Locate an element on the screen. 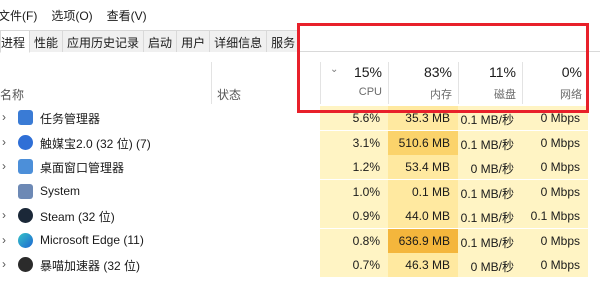 Image resolution: width=600 pixels, height=296 pixels. tab-processes: 进程 is located at coordinates (15, 41).